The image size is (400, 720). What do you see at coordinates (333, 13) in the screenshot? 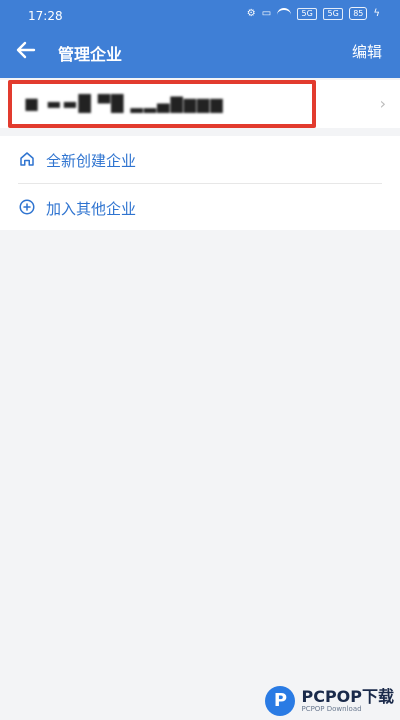
I see `signal-icon-2: 5G` at bounding box center [333, 13].